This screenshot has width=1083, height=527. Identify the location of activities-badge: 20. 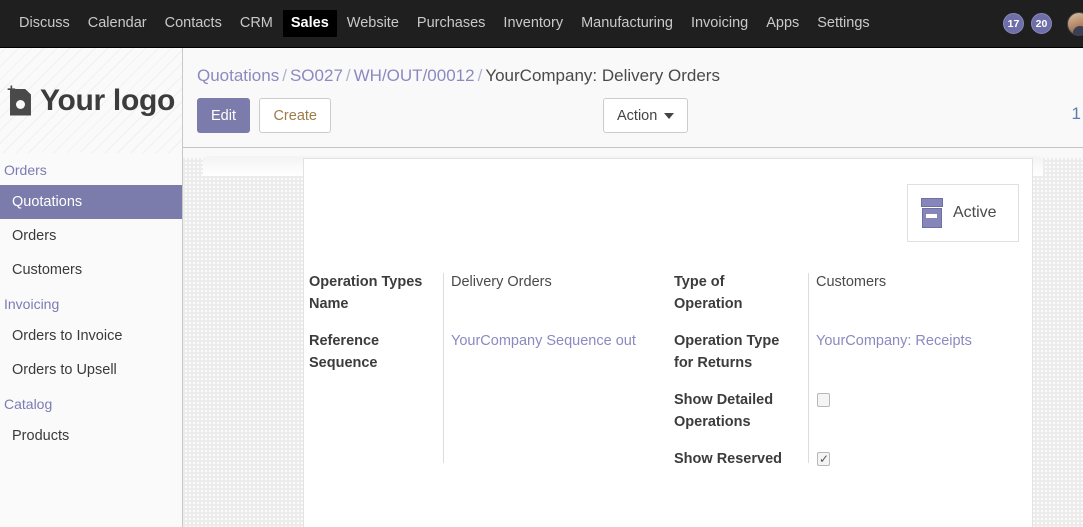
(1041, 23).